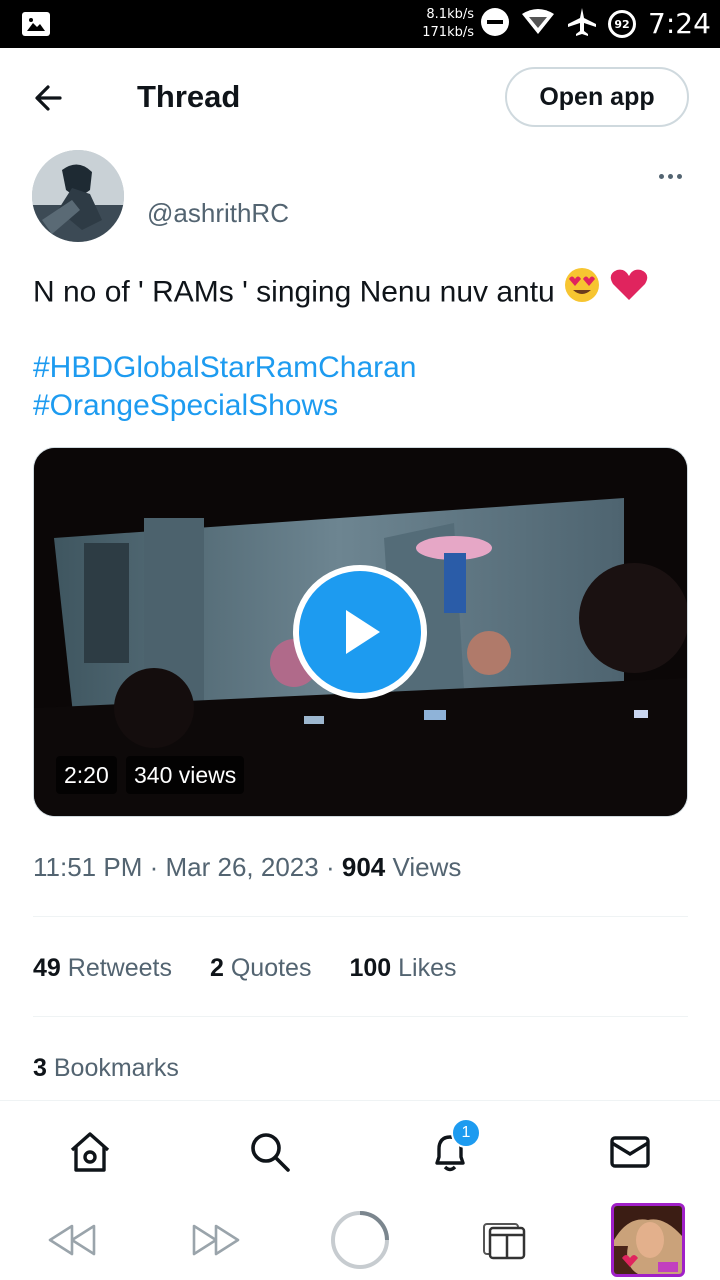 The width and height of the screenshot is (720, 1280). What do you see at coordinates (363, 632) in the screenshot?
I see `play-icon` at bounding box center [363, 632].